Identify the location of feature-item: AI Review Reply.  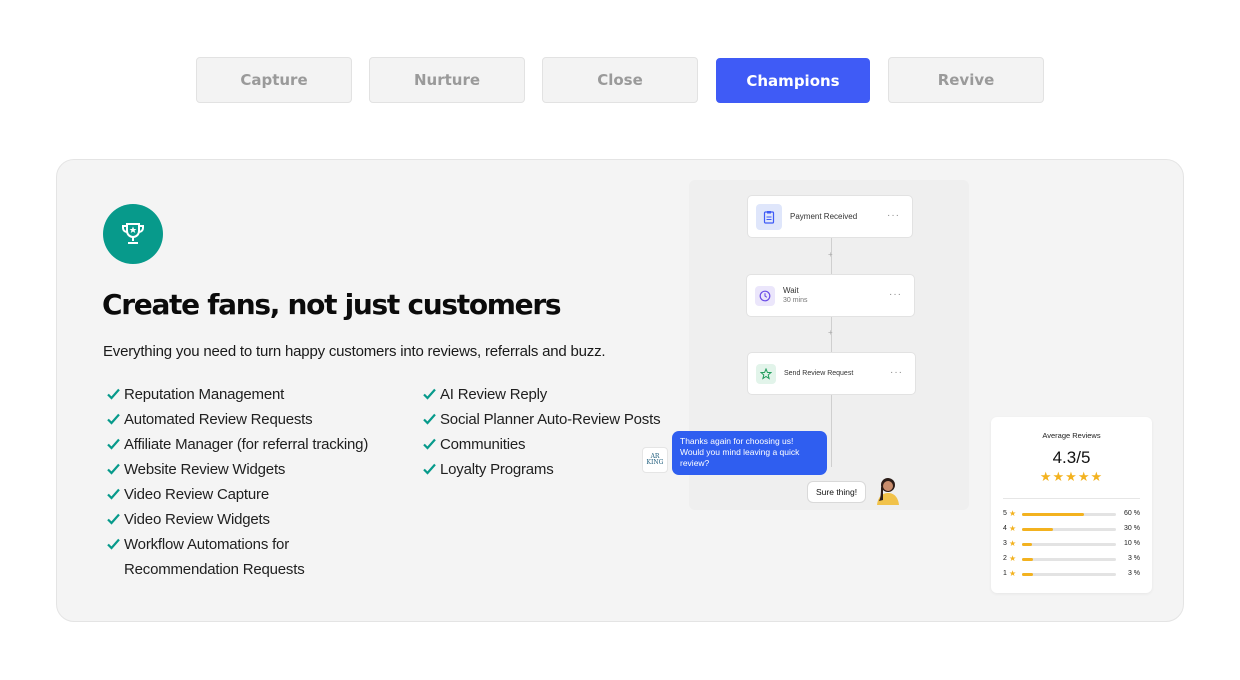
(539, 398).